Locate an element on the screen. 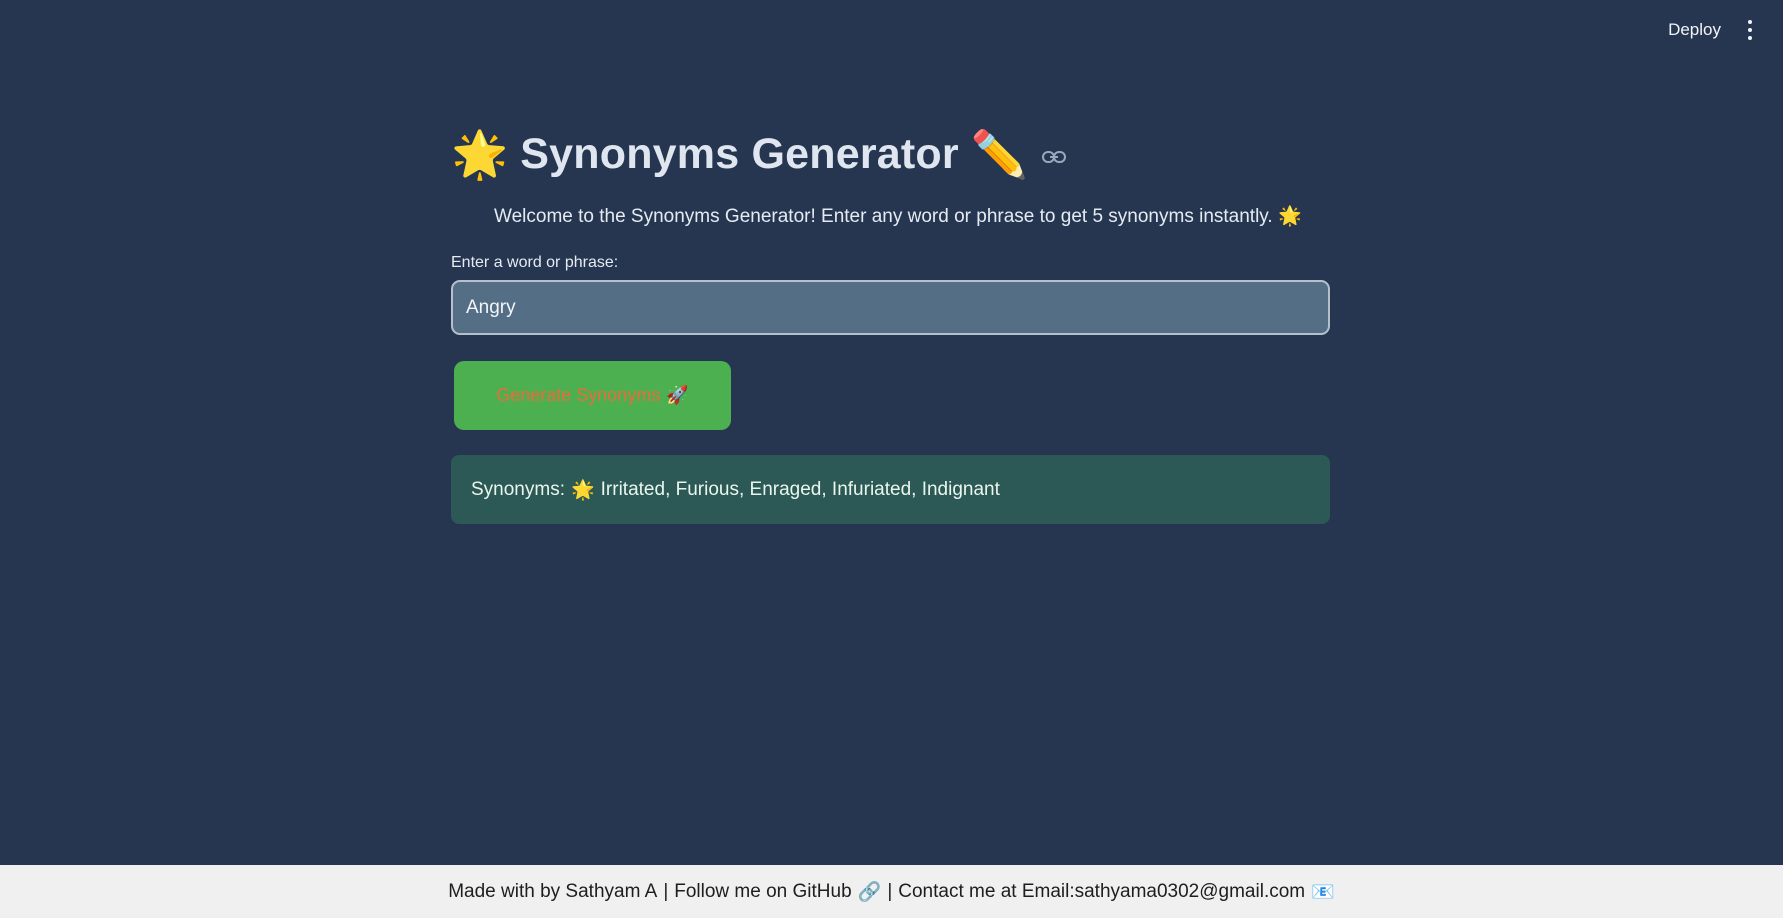  generate-button-label: Generate Synonyms is located at coordinates (578, 395).